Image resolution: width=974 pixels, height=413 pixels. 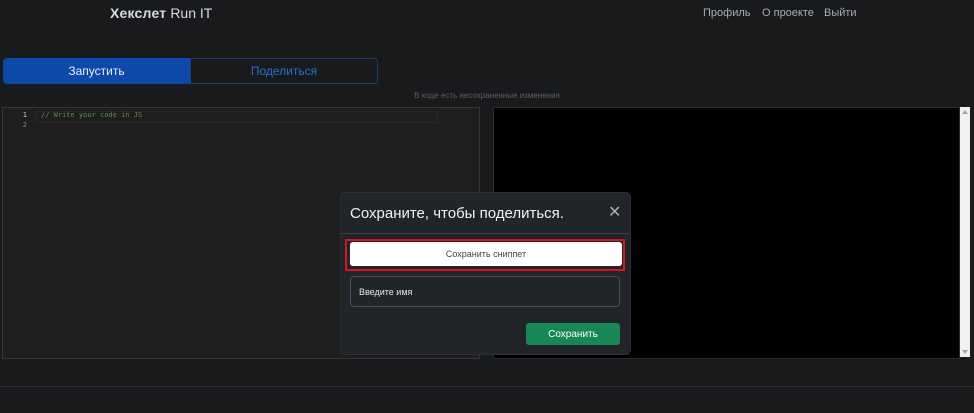 What do you see at coordinates (573, 334) in the screenshot?
I see `save-button: Сохранить` at bounding box center [573, 334].